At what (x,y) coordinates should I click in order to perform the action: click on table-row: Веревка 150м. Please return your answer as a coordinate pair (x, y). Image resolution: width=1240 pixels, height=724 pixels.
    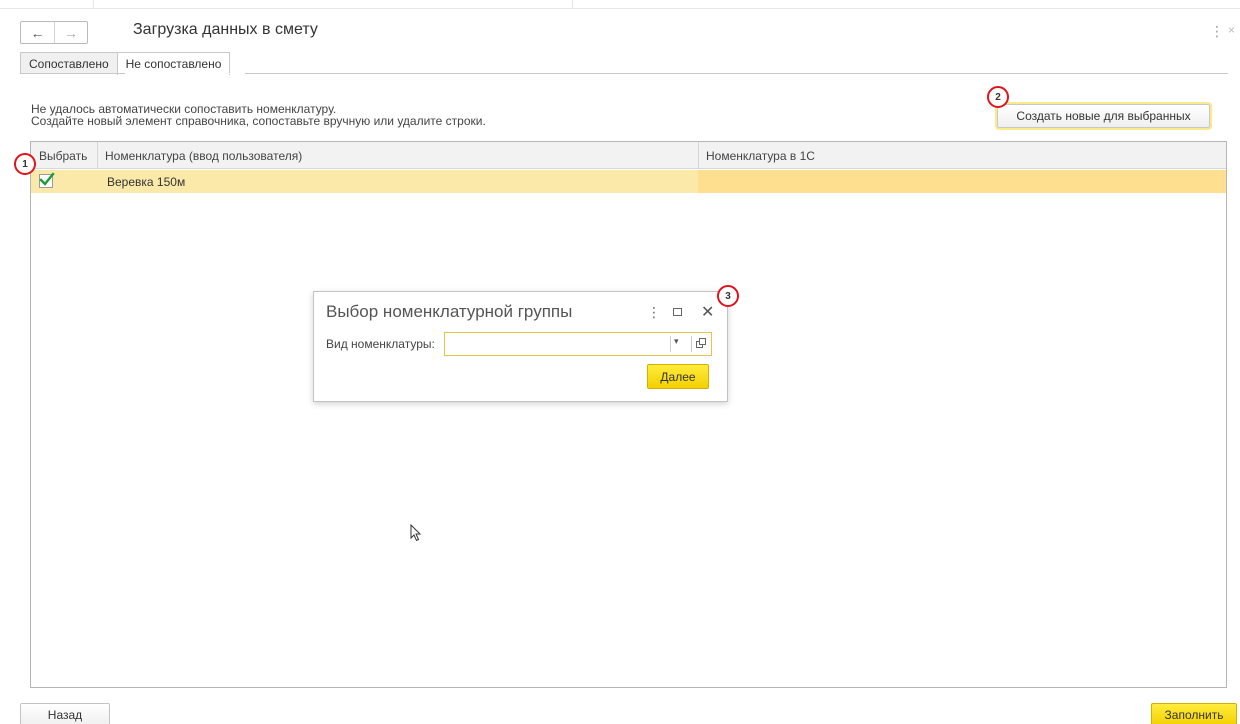
    Looking at the image, I should click on (628, 181).